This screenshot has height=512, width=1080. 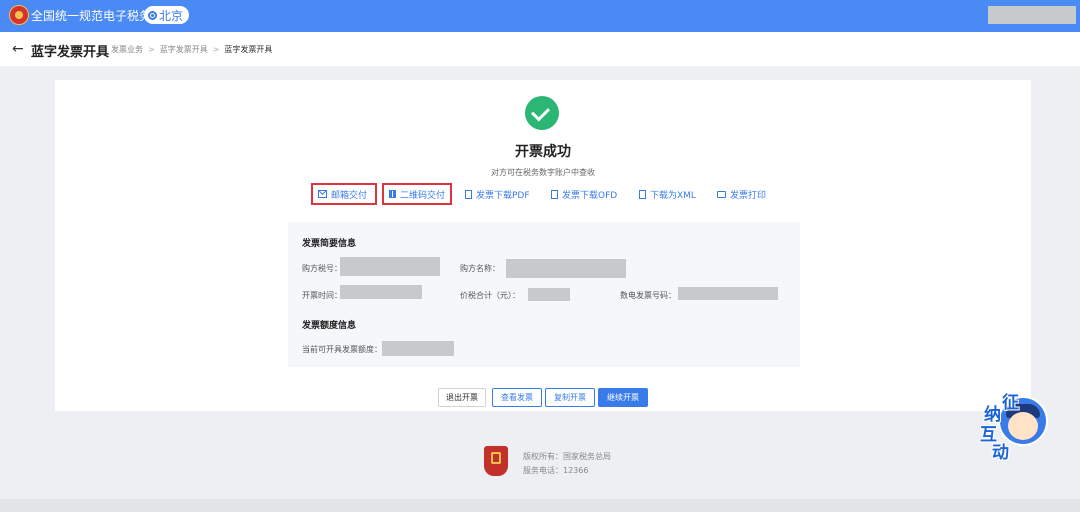 What do you see at coordinates (322, 295) in the screenshot?
I see `issue-time-label: 开票时间：` at bounding box center [322, 295].